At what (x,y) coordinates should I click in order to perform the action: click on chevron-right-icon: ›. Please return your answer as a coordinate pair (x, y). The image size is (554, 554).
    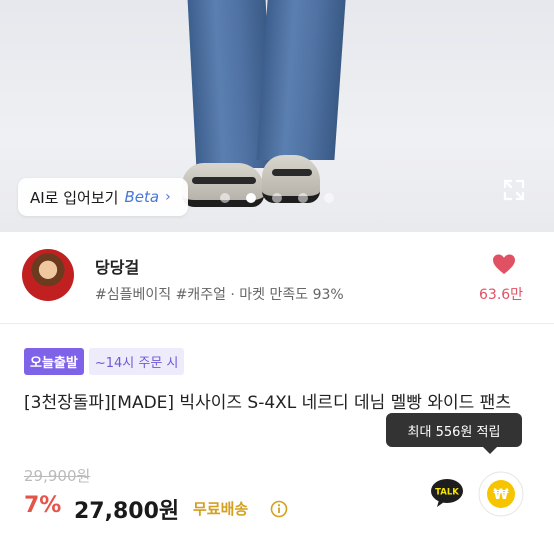
    Looking at the image, I should click on (168, 197).